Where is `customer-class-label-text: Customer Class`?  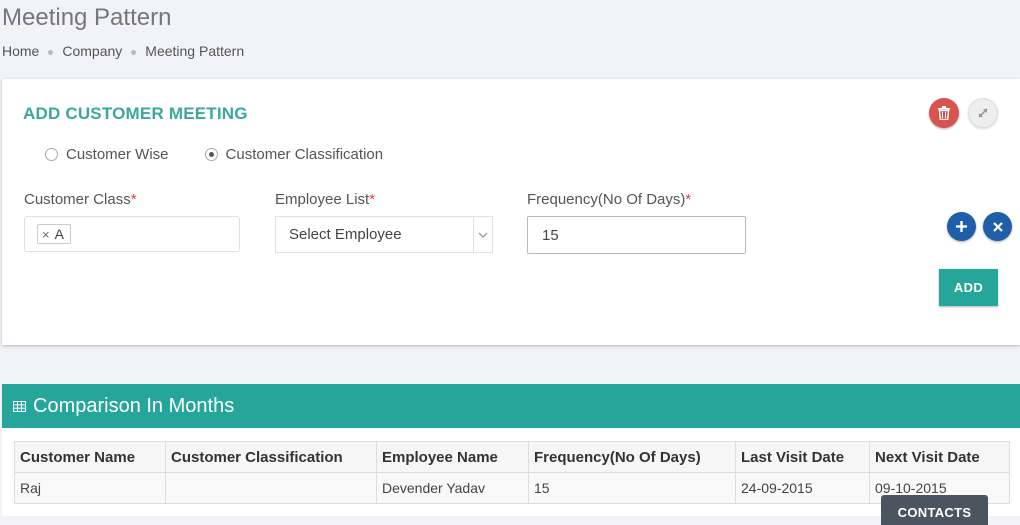
customer-class-label-text: Customer Class is located at coordinates (77, 199).